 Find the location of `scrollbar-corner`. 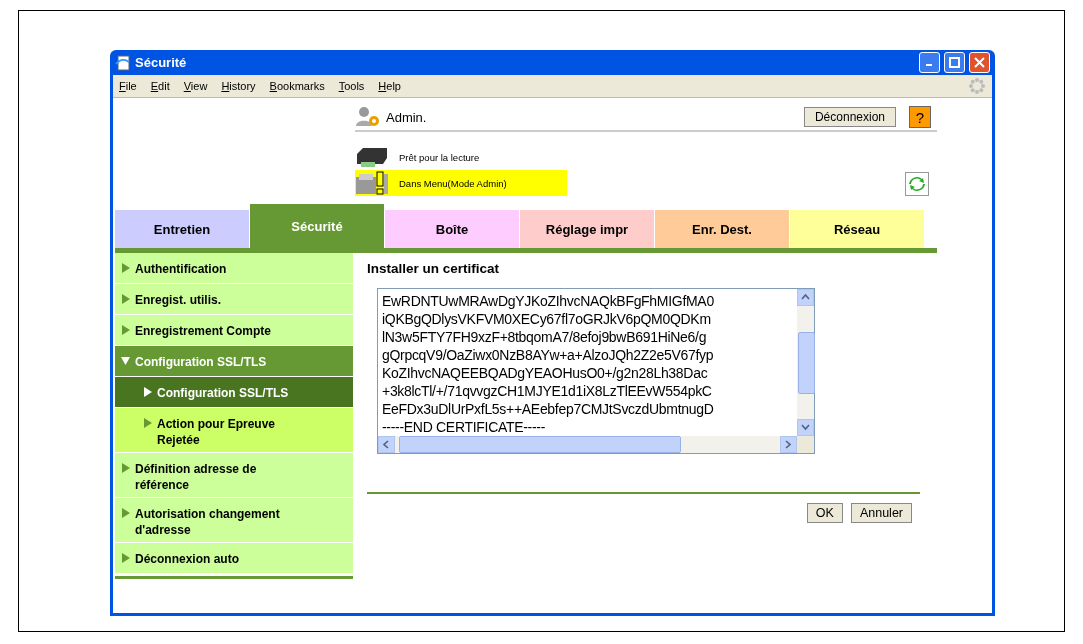

scrollbar-corner is located at coordinates (805, 444).